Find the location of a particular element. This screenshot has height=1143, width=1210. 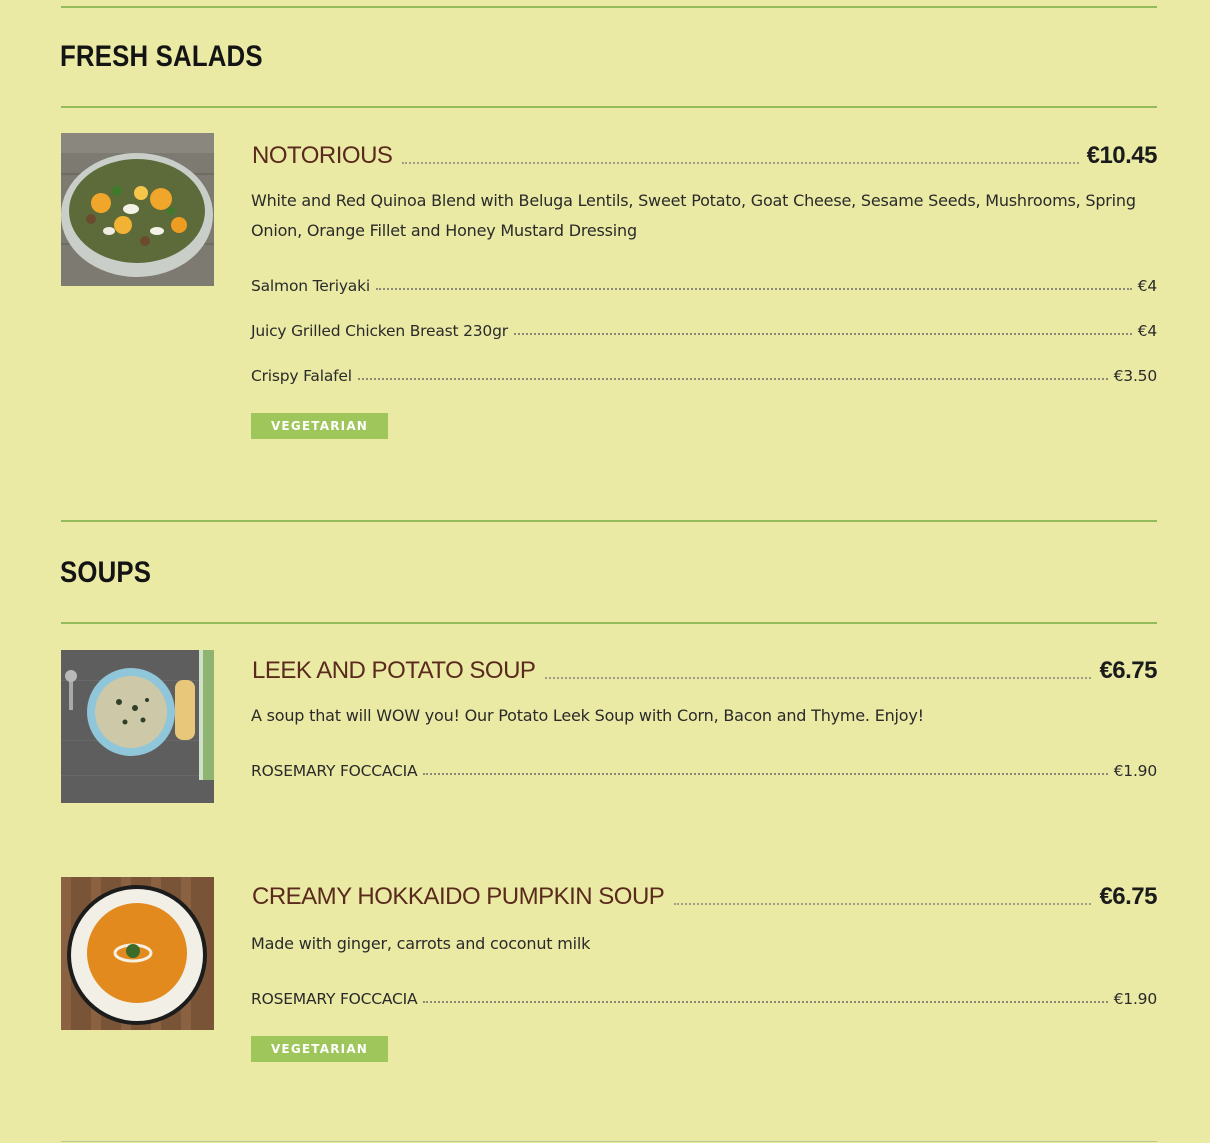

addon-row: Juicy Grilled Chicken Breast 230gr €4 is located at coordinates (704, 328).